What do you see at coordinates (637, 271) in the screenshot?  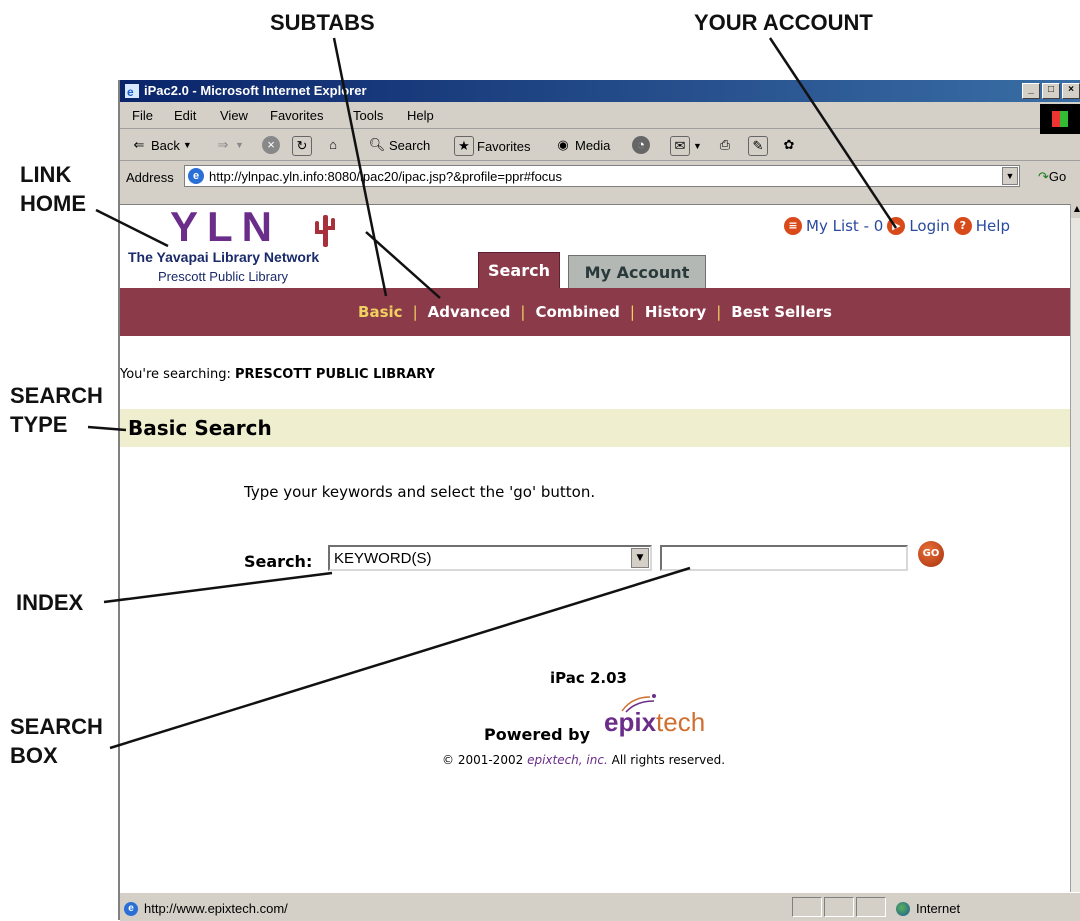 I see `tab-my-account: My Account` at bounding box center [637, 271].